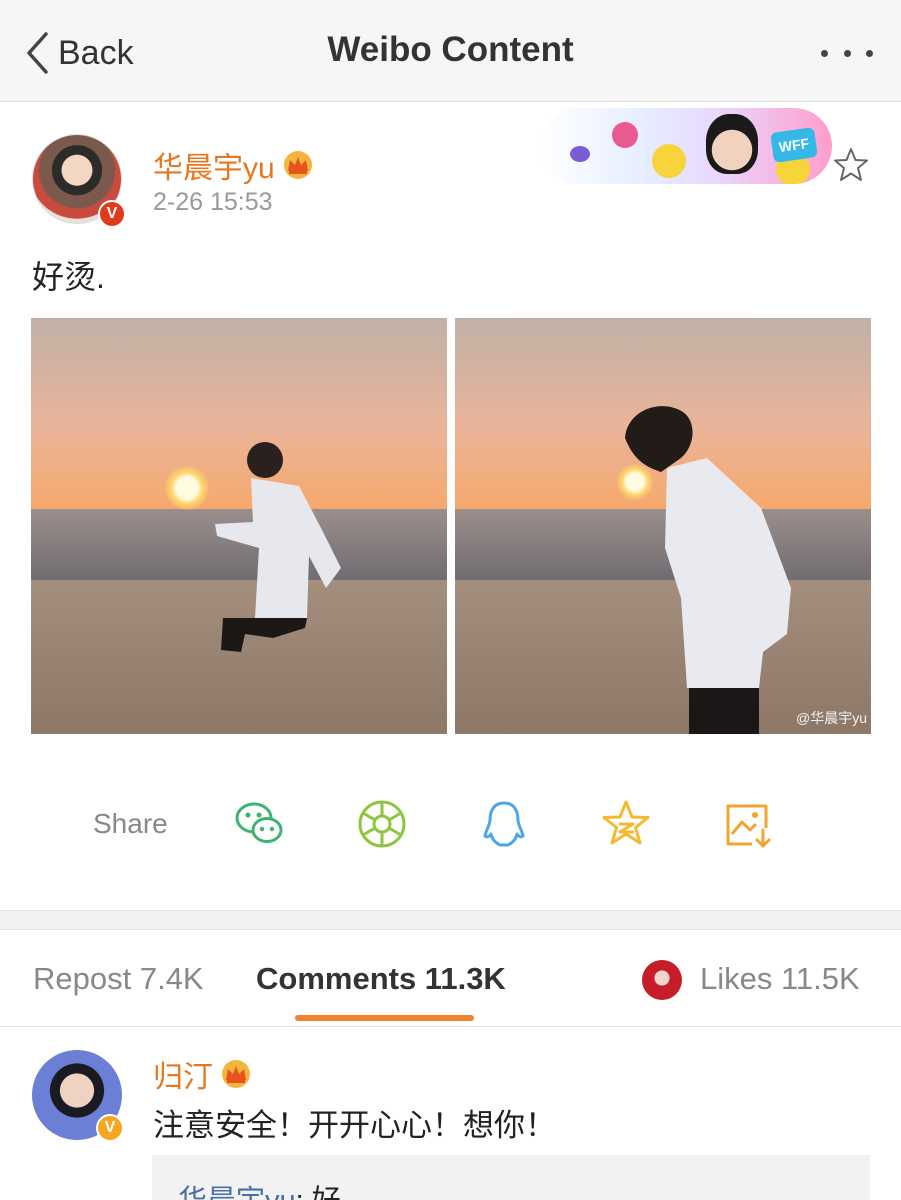 This screenshot has height=1200, width=901. What do you see at coordinates (384, 1018) in the screenshot?
I see `active-tab-indicator` at bounding box center [384, 1018].